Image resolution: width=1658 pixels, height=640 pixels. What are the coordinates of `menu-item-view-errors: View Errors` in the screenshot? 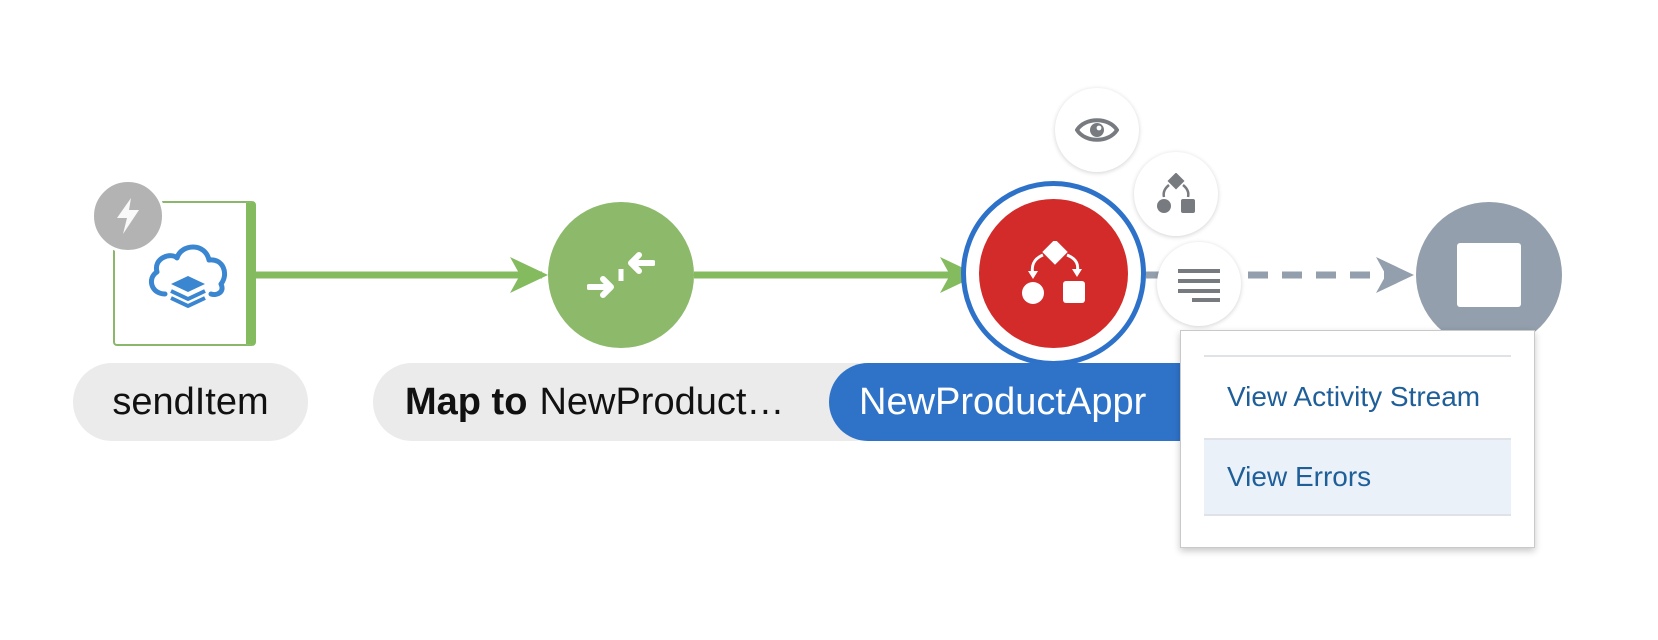 It's located at (1357, 477).